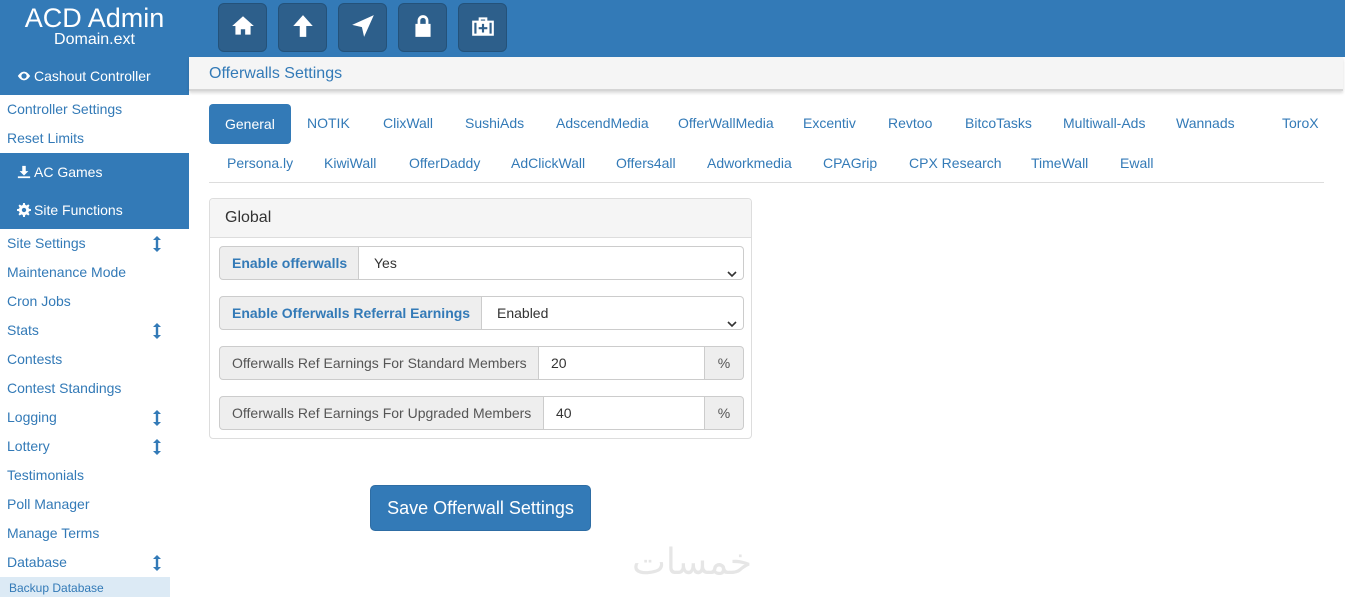  I want to click on sidebar-item-maintenance-mode: Maintenance Mode, so click(94, 272).